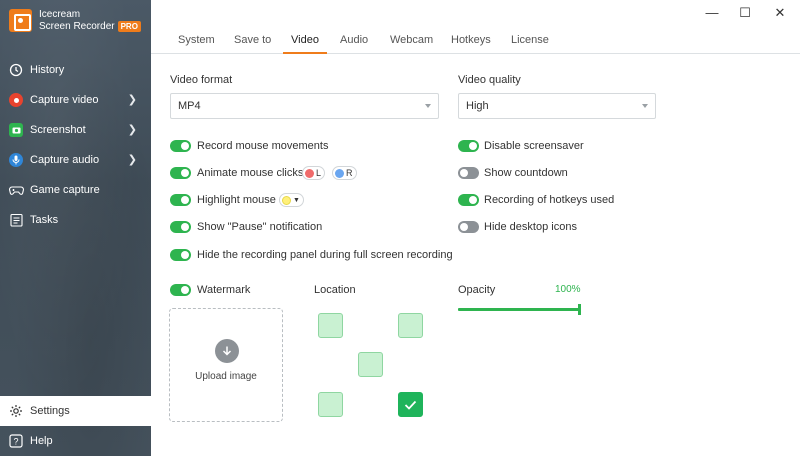  I want to click on sidebar-item-label: Capture video, so click(64, 100).